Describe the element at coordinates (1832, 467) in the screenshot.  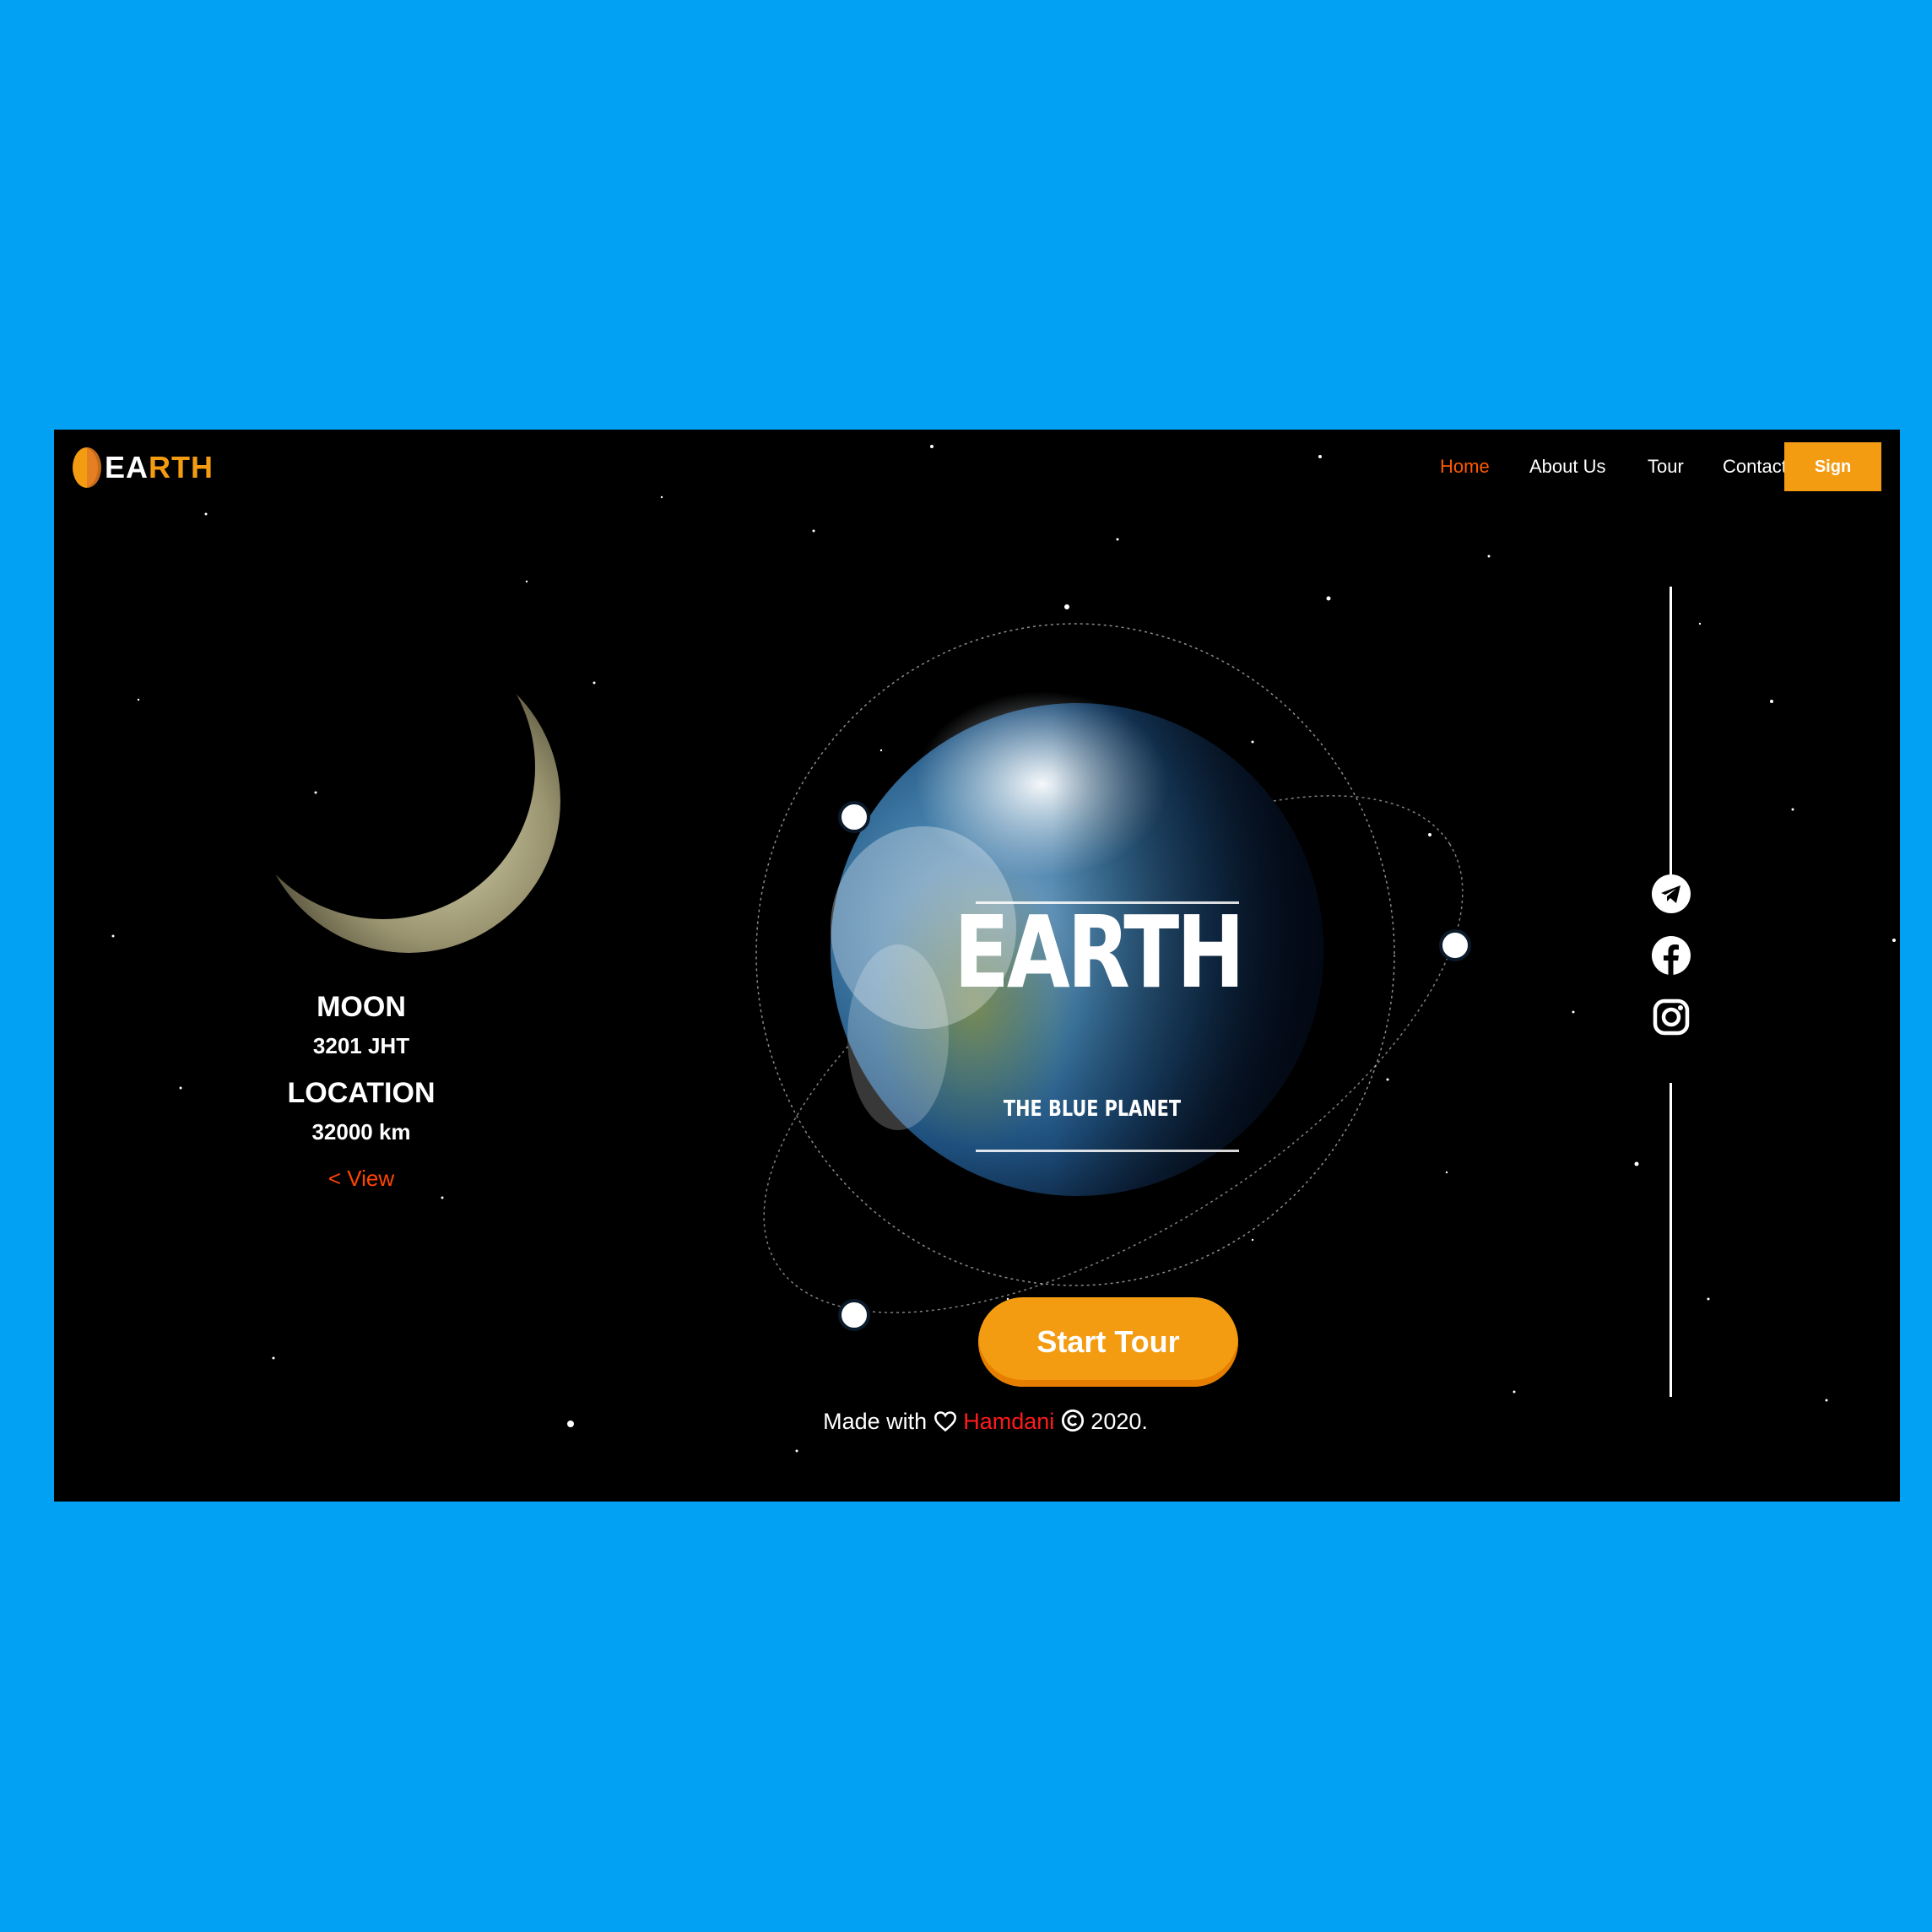
I see `sign-button: Sign` at that location.